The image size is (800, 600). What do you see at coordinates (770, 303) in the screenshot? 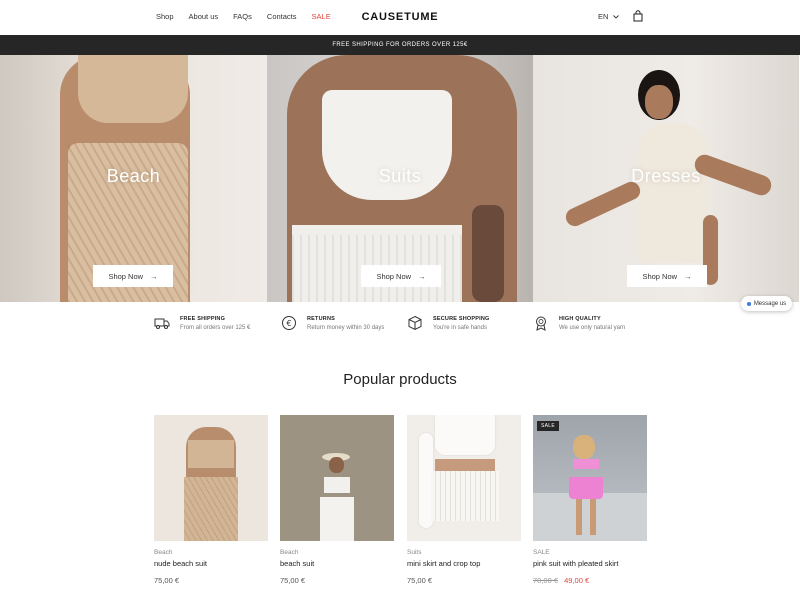
I see `message-us-label: Message us` at bounding box center [770, 303].